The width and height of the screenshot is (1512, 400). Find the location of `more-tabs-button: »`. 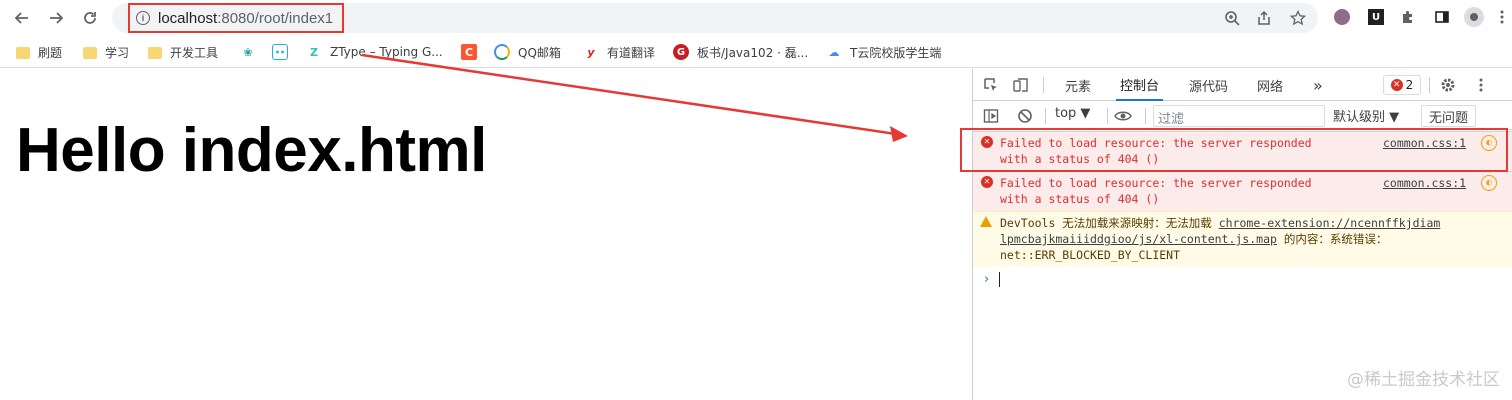

more-tabs-button: » is located at coordinates (1318, 85).